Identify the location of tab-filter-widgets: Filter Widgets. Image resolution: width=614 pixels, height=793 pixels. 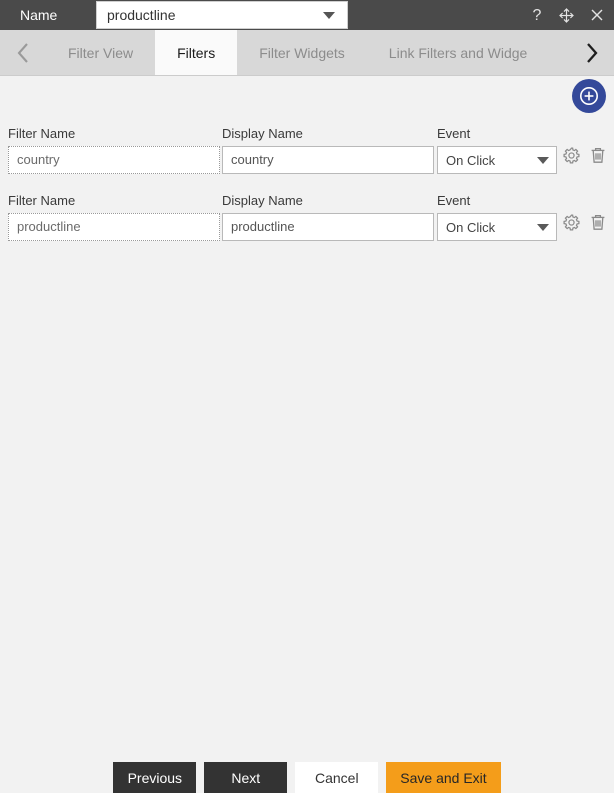
(302, 52).